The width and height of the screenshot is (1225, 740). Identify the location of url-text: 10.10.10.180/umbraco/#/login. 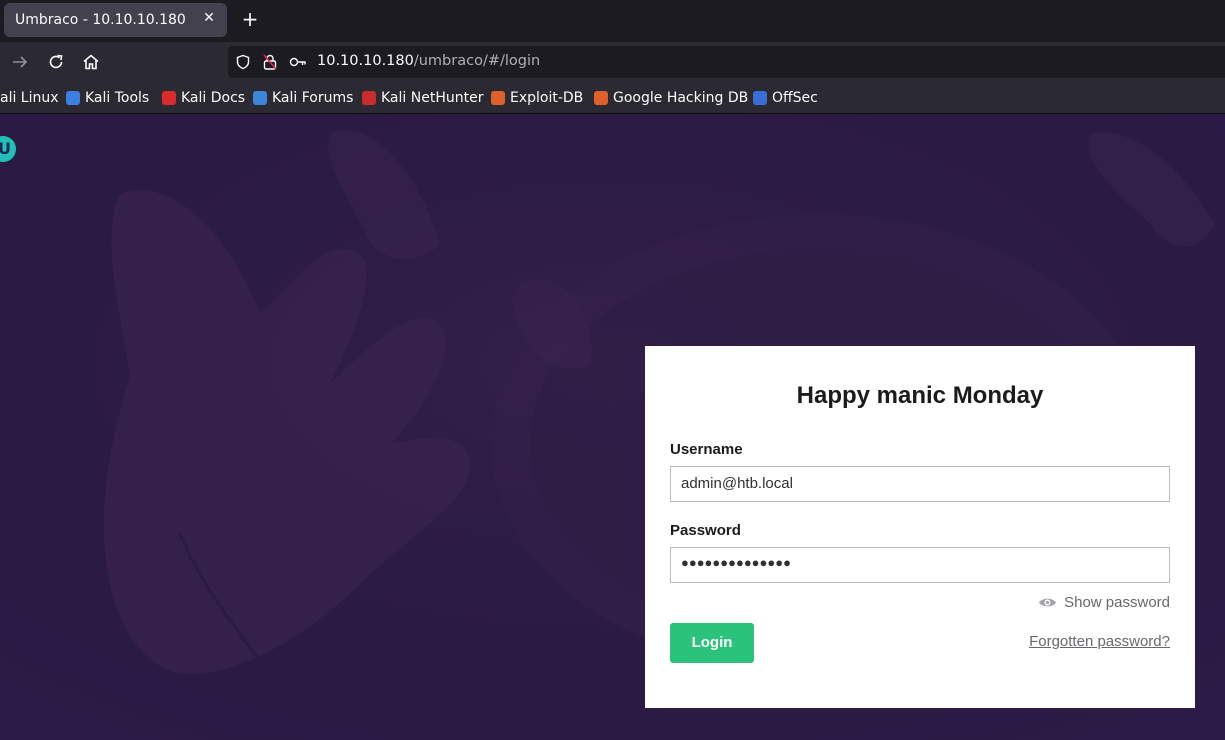
(428, 61).